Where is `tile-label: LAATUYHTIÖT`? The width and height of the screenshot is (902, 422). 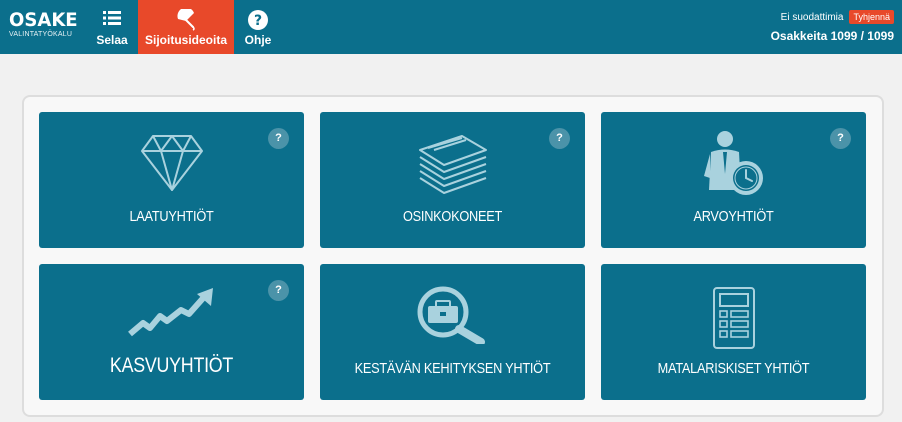 tile-label: LAATUYHTIÖT is located at coordinates (171, 216).